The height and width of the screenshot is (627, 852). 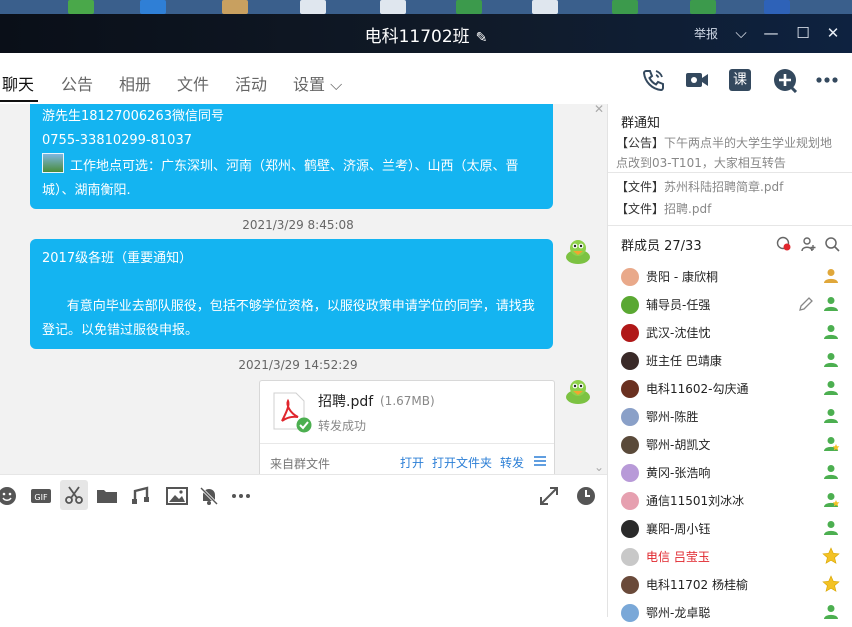 I want to click on notice-item: 【公告】下午两点半的大学生学业规划地, so click(x=731, y=143).